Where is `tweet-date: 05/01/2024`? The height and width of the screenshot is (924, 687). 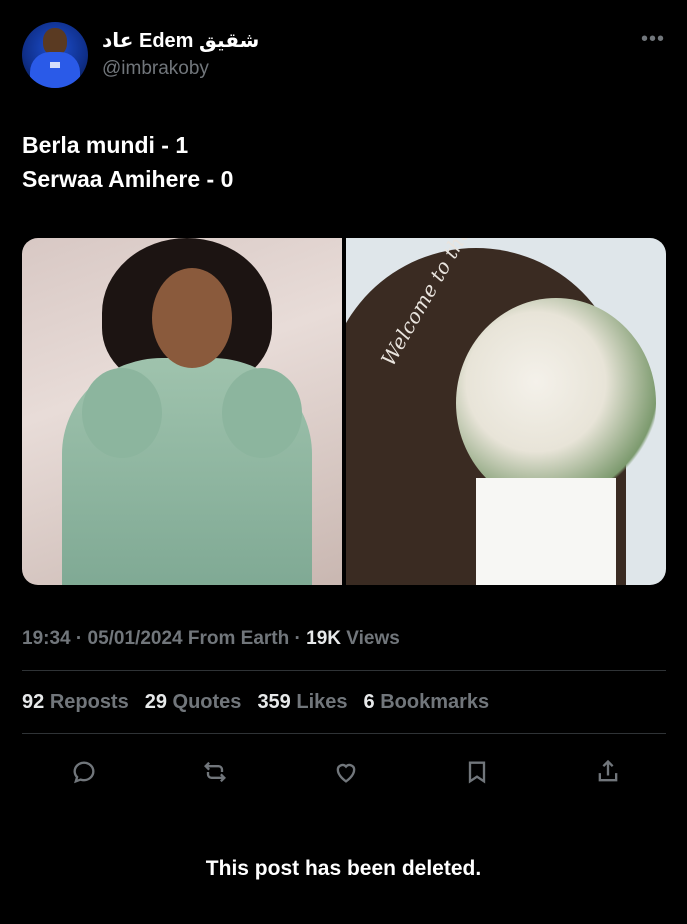
tweet-date: 05/01/2024 is located at coordinates (135, 638).